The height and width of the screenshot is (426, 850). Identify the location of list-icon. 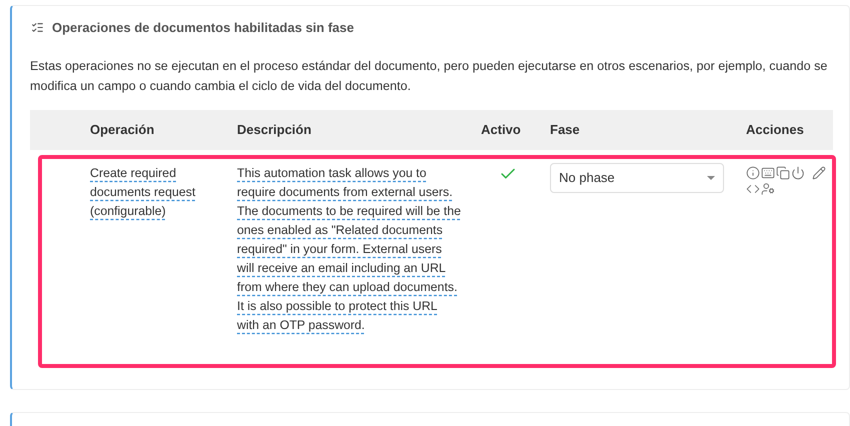
(37, 27).